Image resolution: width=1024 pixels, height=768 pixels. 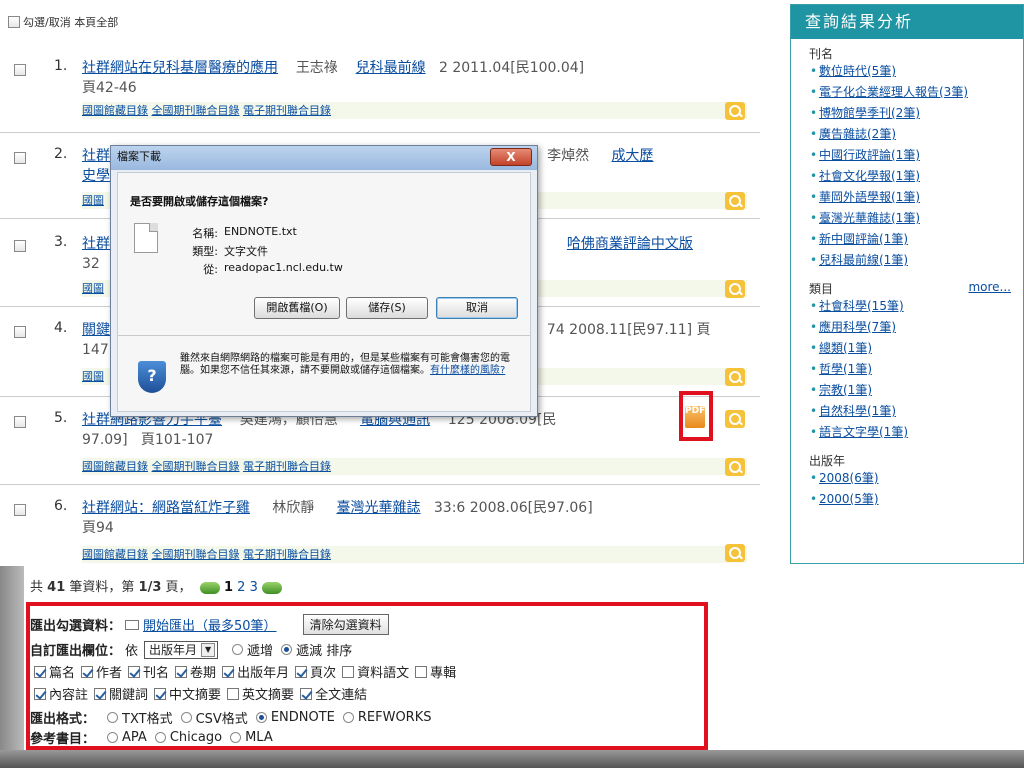 I want to click on sidebar-item-journal: 兒科最前線(1筆), so click(x=863, y=260).